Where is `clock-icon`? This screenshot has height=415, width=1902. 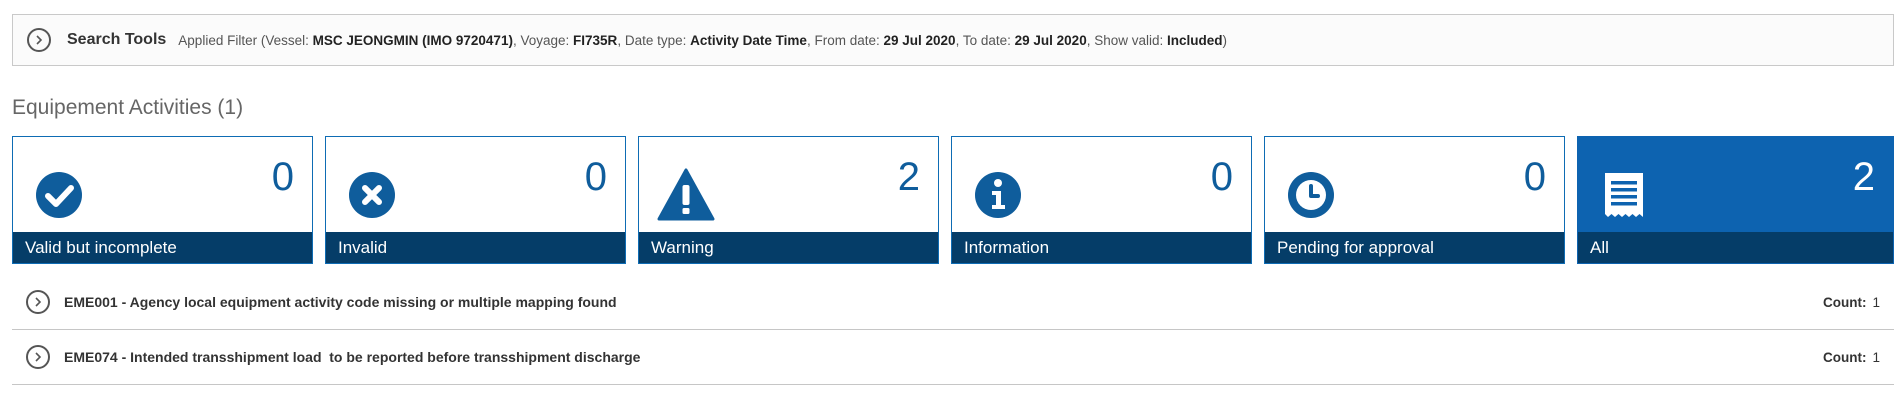 clock-icon is located at coordinates (1311, 195).